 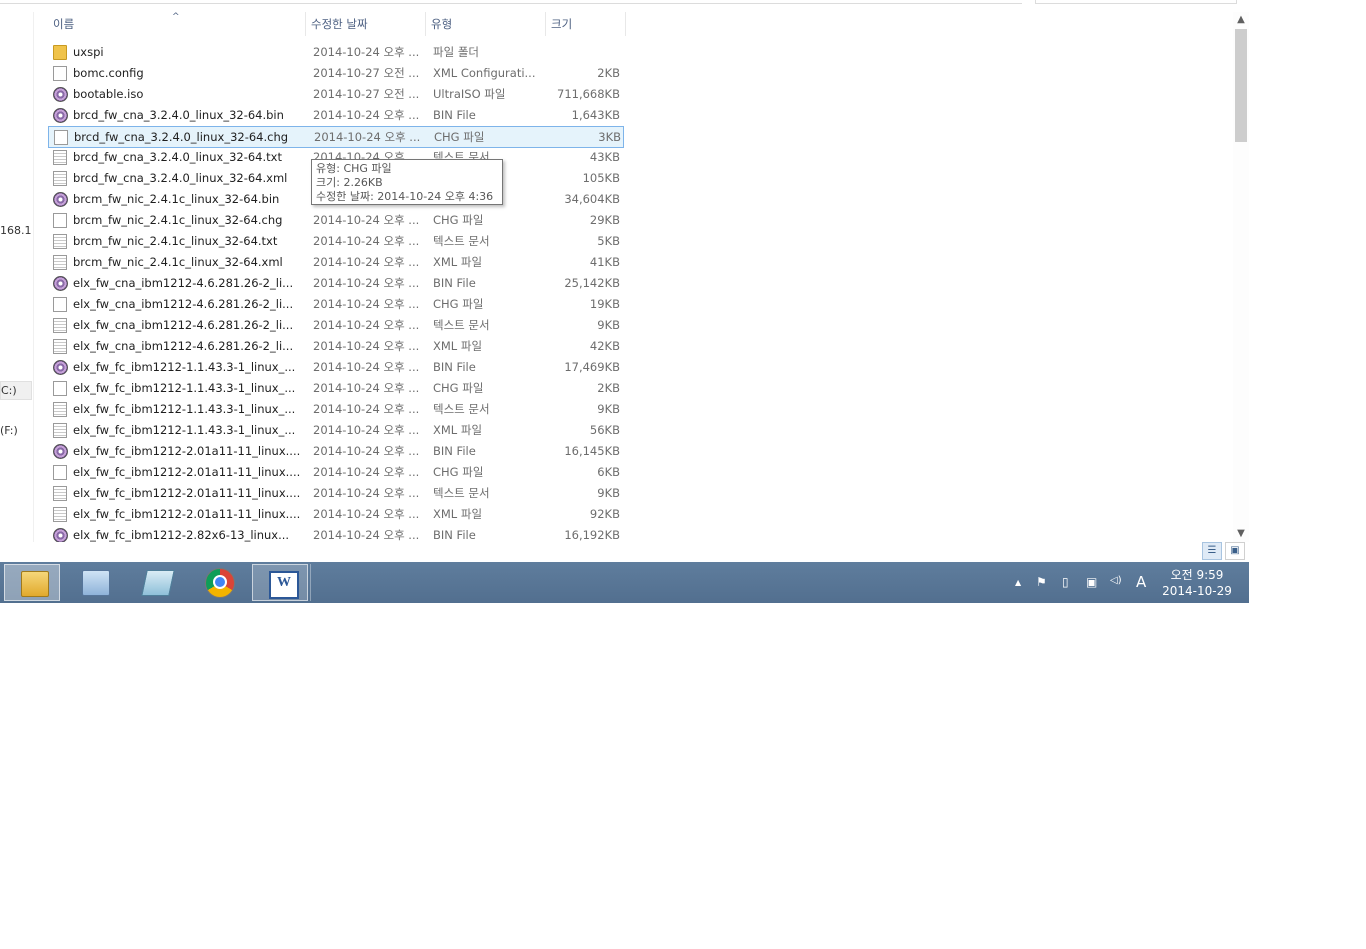 What do you see at coordinates (9, 430) in the screenshot?
I see `nav-item-f-drive: (F:)` at bounding box center [9, 430].